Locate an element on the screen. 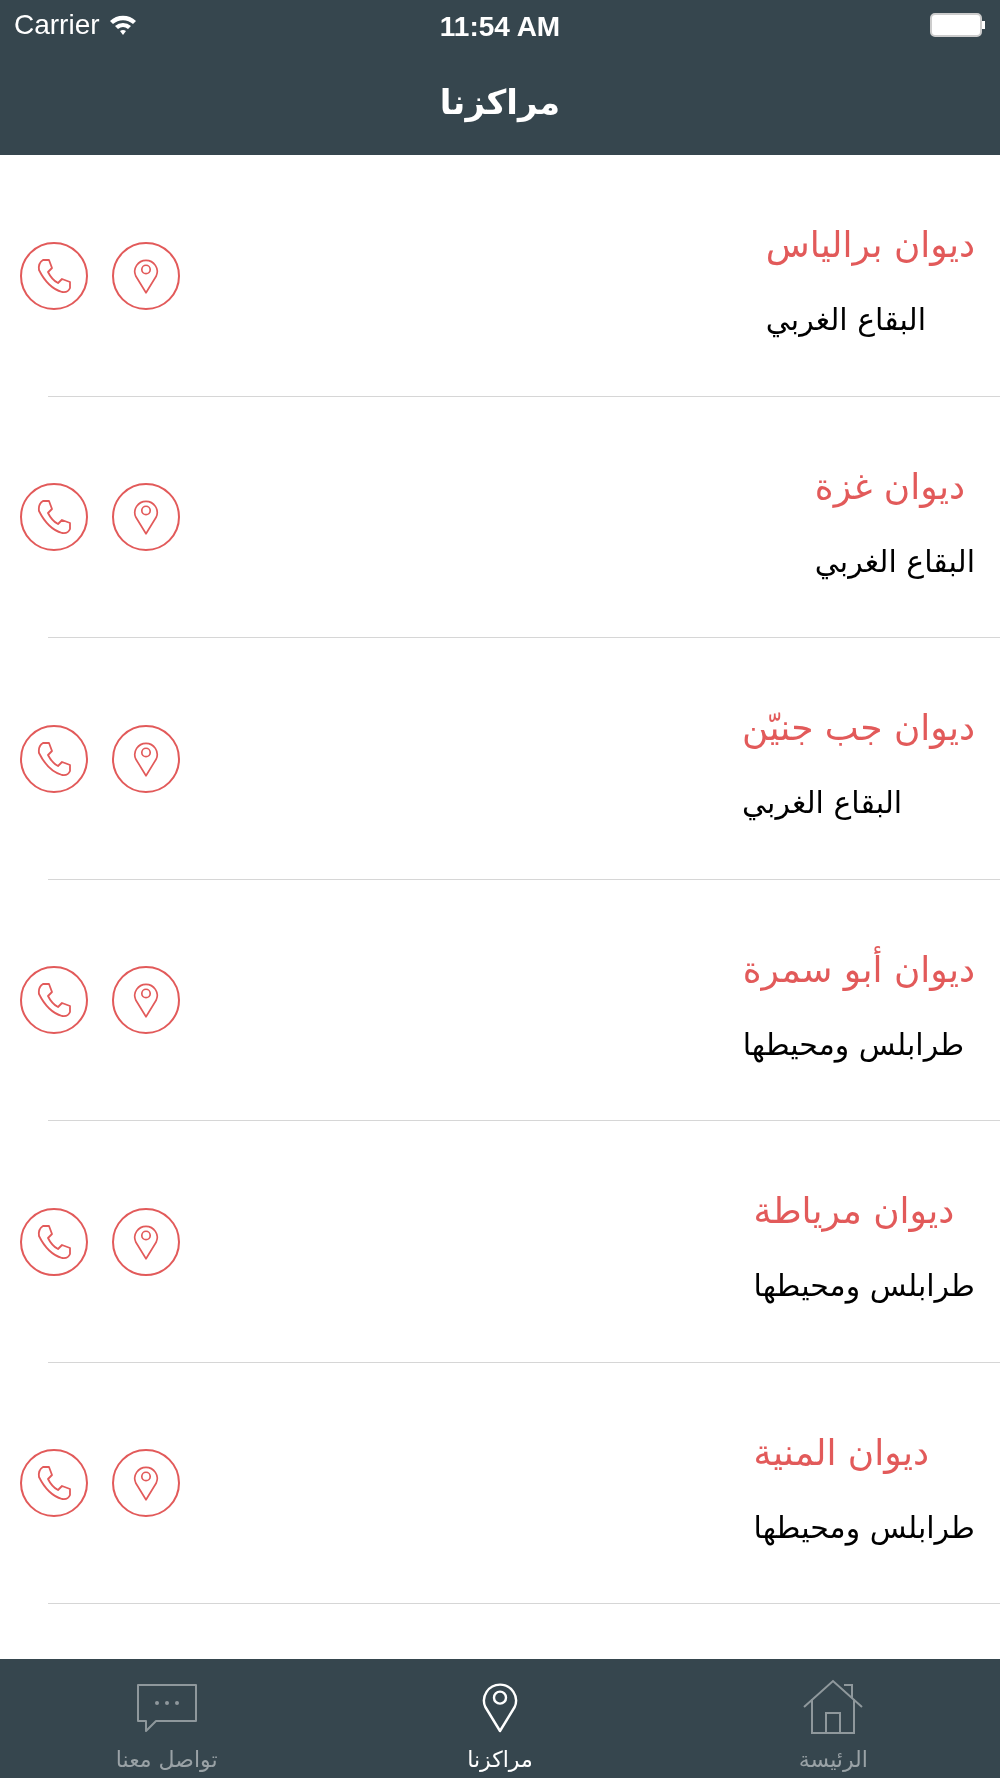 This screenshot has width=1000, height=1778. center-name: ديوان المنية is located at coordinates (841, 1452).